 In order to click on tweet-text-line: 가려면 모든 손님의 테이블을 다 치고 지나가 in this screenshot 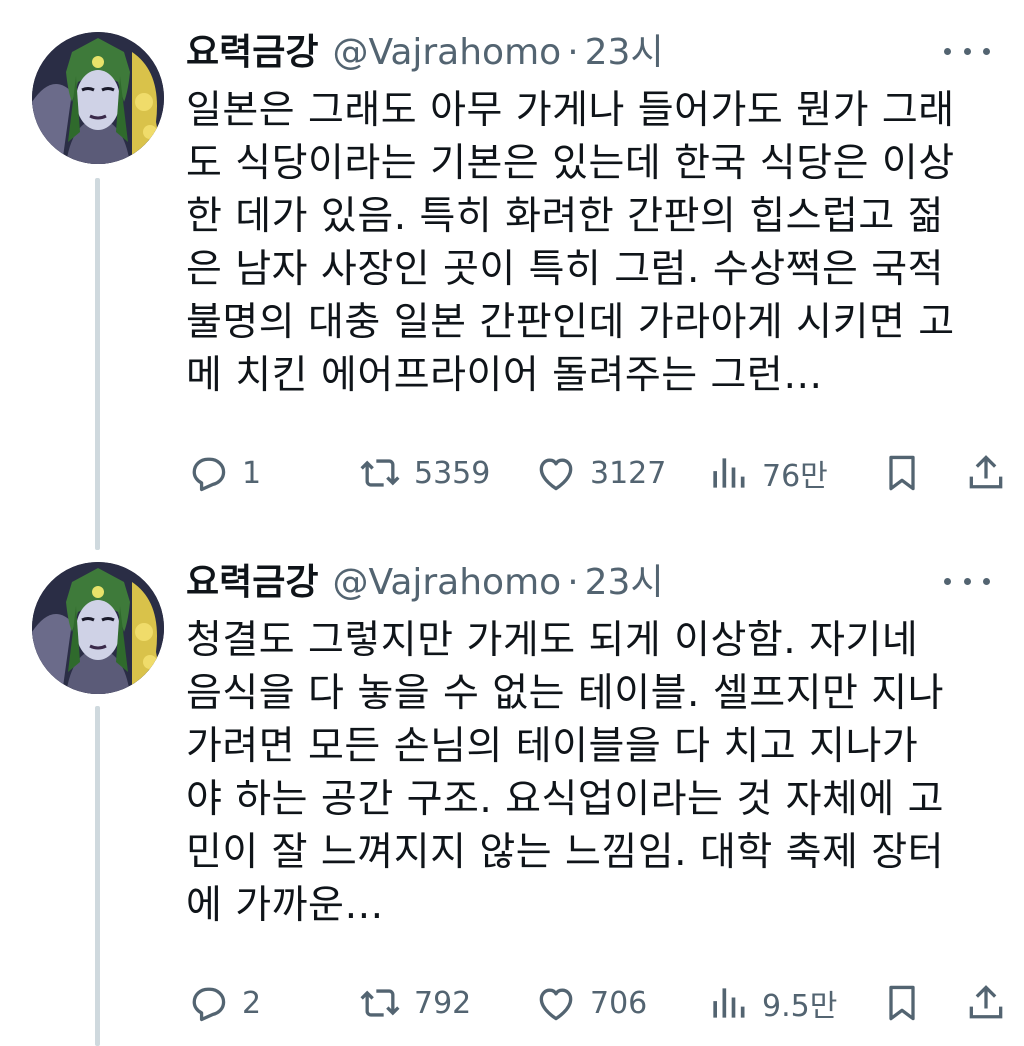, I will do `click(552, 746)`.